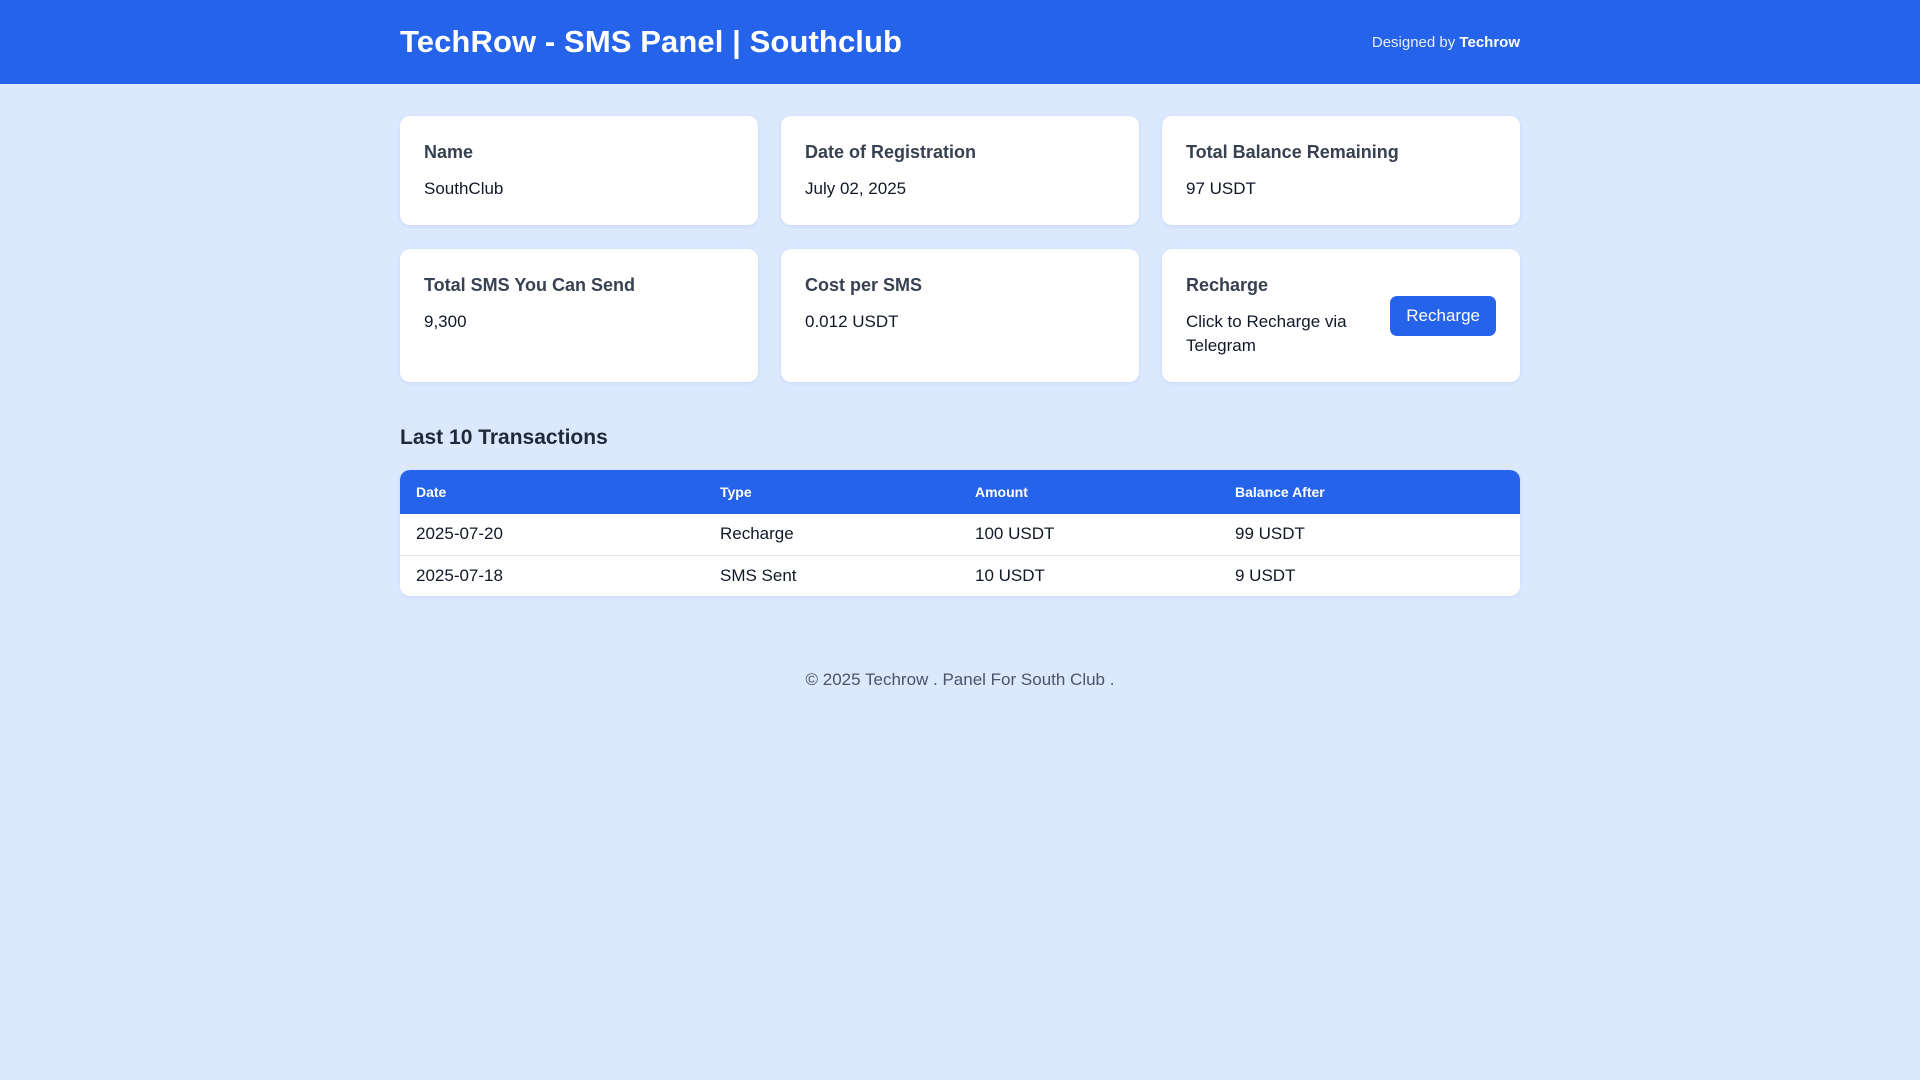 Image resolution: width=1920 pixels, height=1080 pixels. Describe the element at coordinates (504, 437) in the screenshot. I see `transactions-title: Last 10 Transactions` at that location.